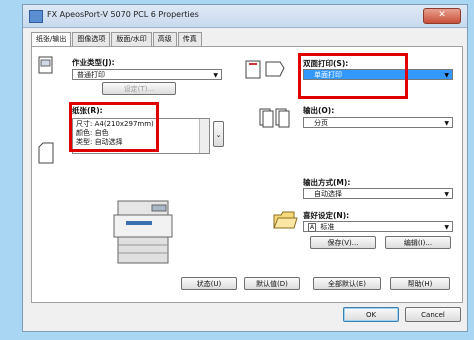 This screenshot has width=474, height=340. Describe the element at coordinates (420, 283) in the screenshot. I see `help-button: 帮助(H)` at that location.